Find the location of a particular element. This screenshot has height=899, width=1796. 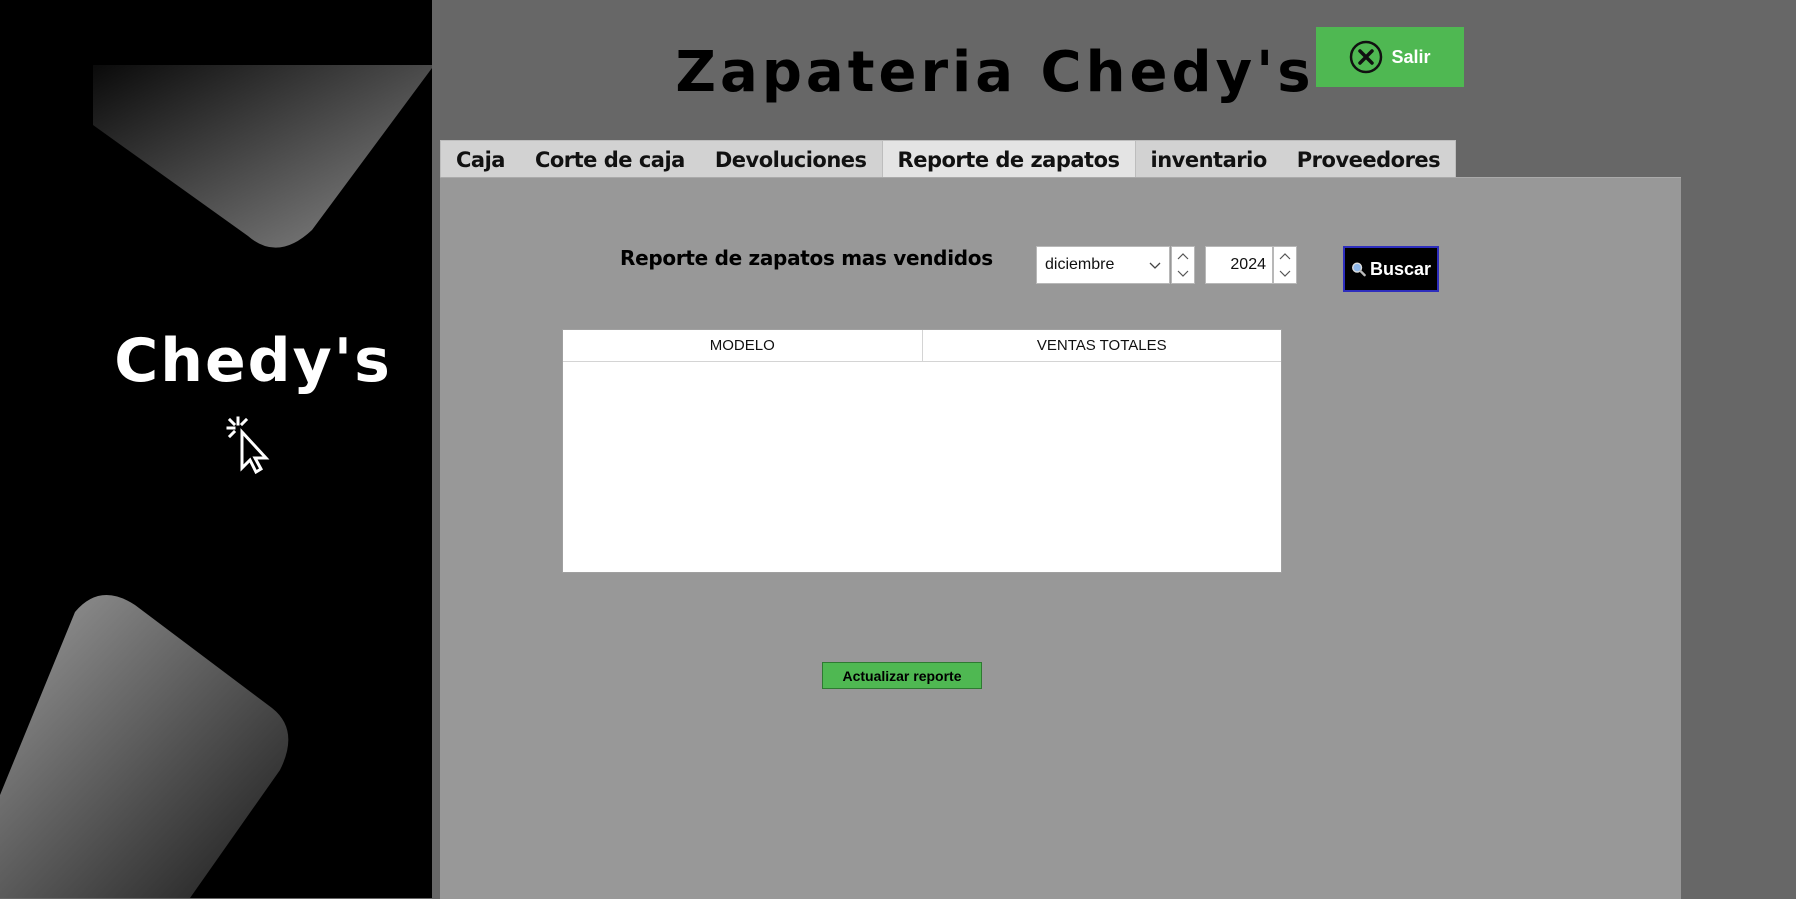

brand-logo-text: Chedy's is located at coordinates (253, 361).